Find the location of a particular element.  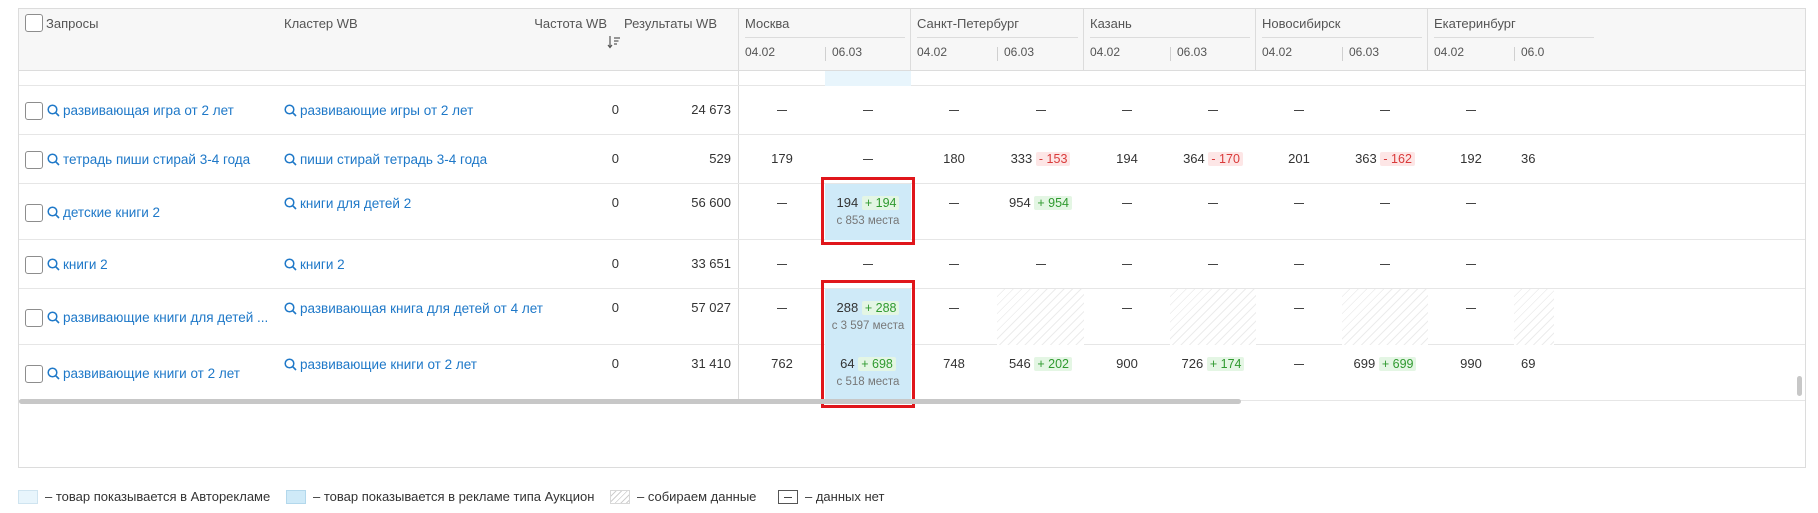

position-value: 36 is located at coordinates (1528, 158).